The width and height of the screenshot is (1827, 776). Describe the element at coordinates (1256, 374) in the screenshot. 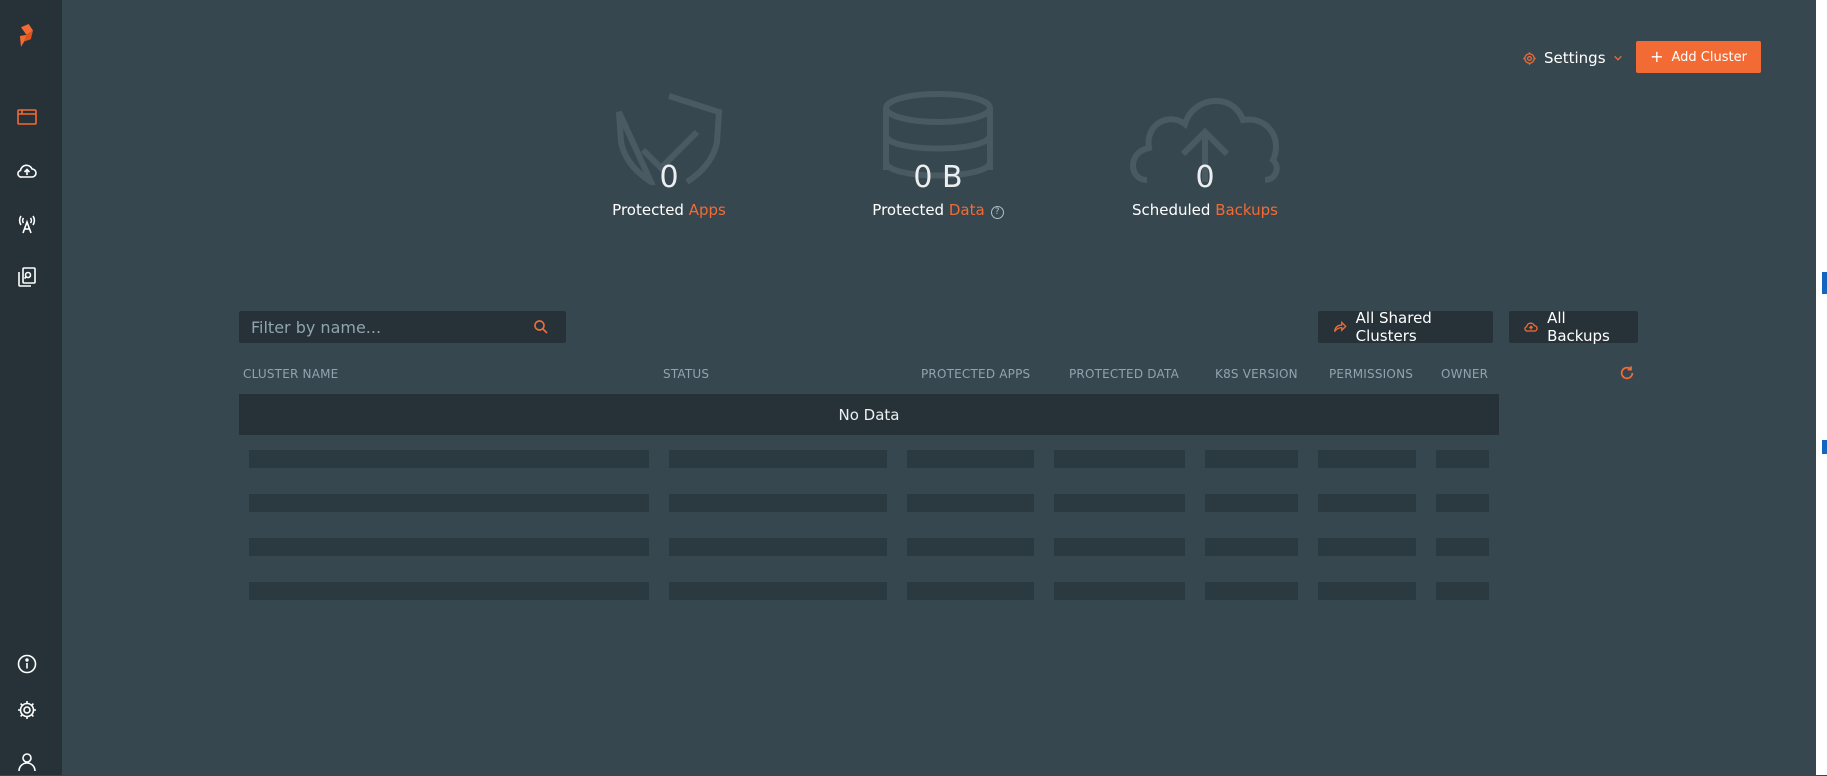

I see `column-header-k8s-version: K8S VERSION` at that location.